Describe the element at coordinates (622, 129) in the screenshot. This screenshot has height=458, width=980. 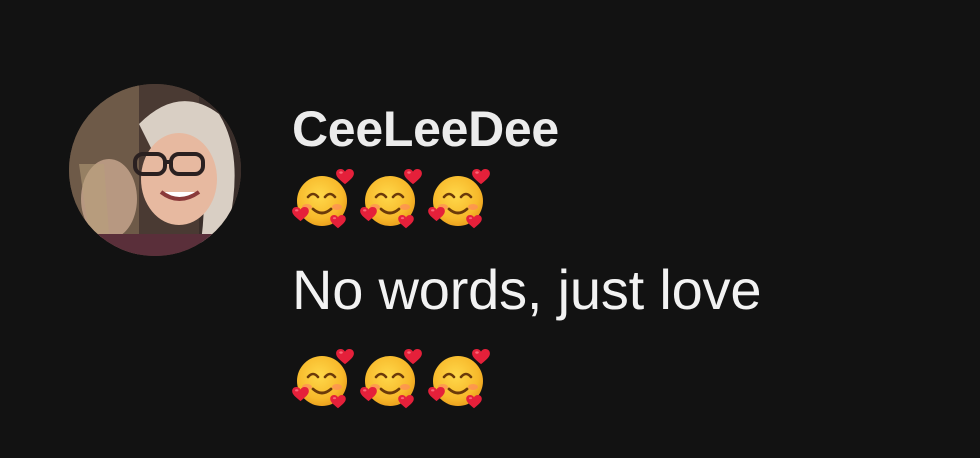
I see `comment-username: CeeLeeDee` at that location.